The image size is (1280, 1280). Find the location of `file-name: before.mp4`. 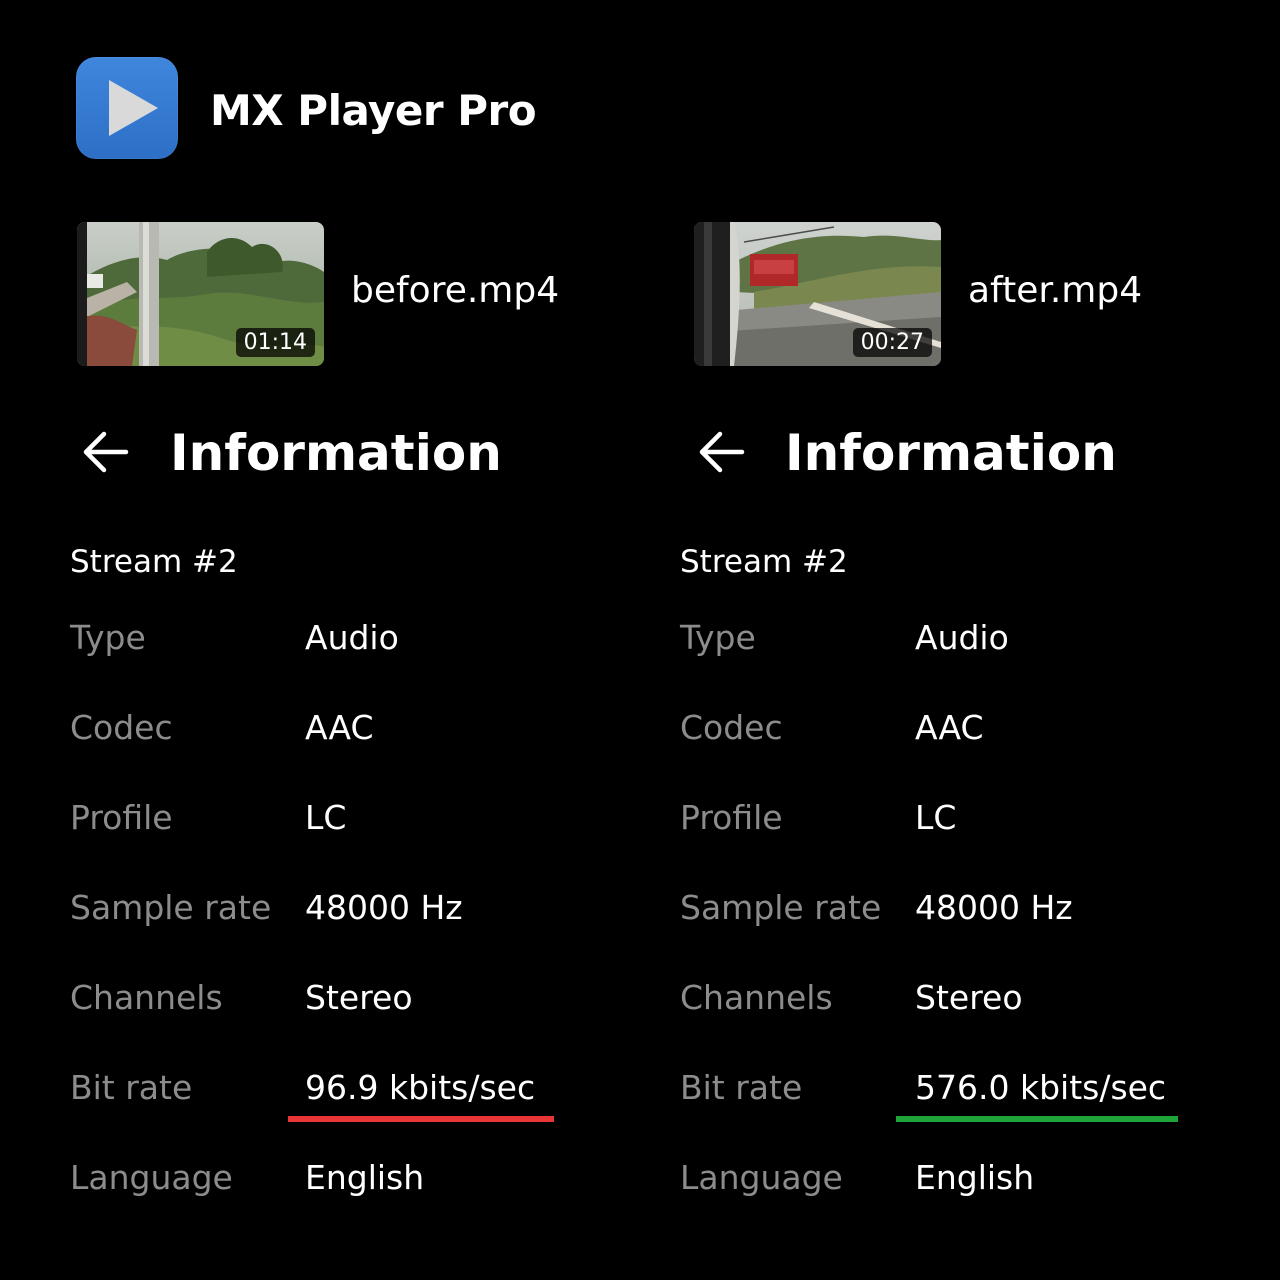

file-name: before.mp4 is located at coordinates (455, 290).